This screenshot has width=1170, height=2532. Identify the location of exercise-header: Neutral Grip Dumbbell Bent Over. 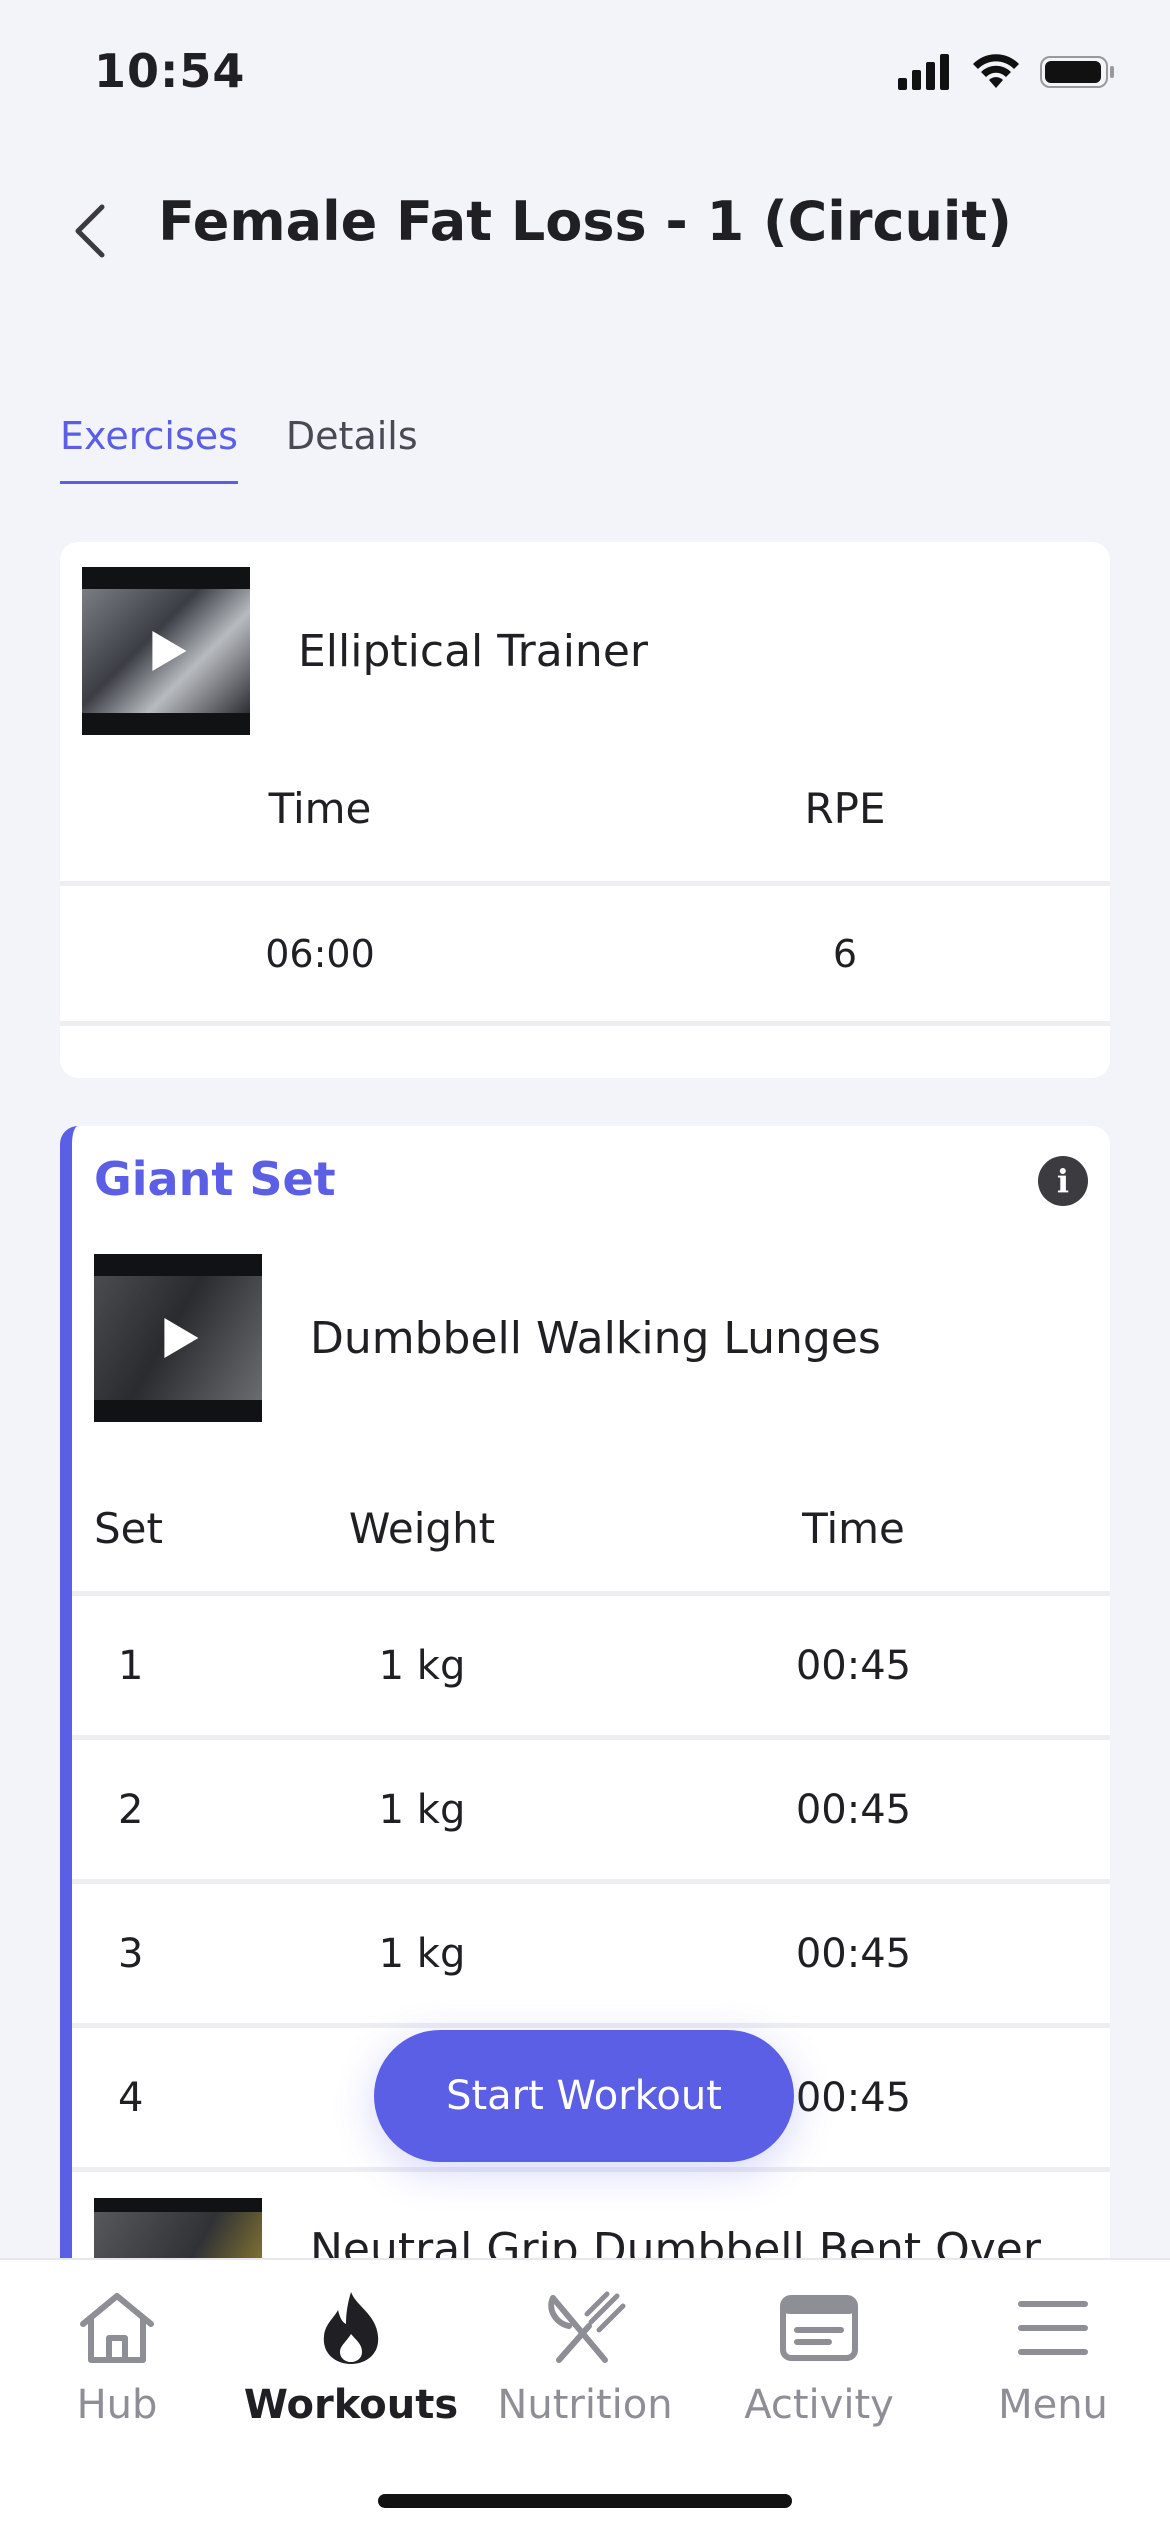
(567, 2232).